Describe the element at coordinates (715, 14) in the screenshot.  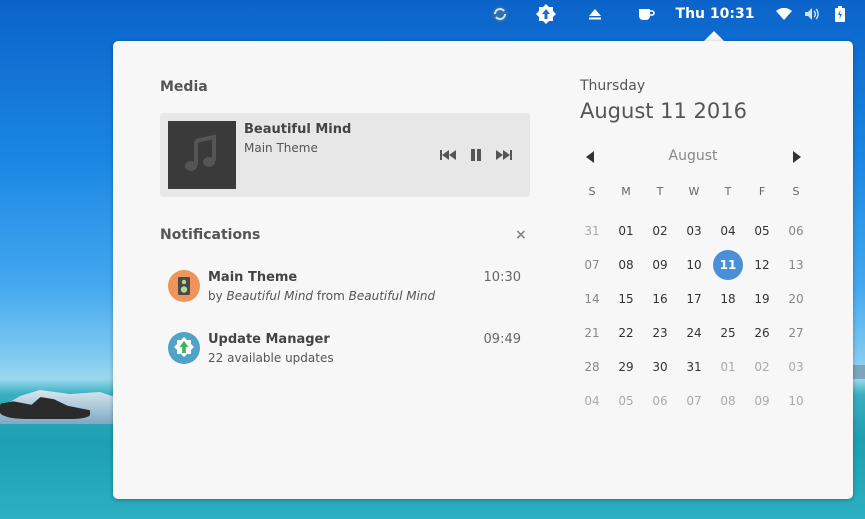
I see `clock-button: Thu 10:31` at that location.